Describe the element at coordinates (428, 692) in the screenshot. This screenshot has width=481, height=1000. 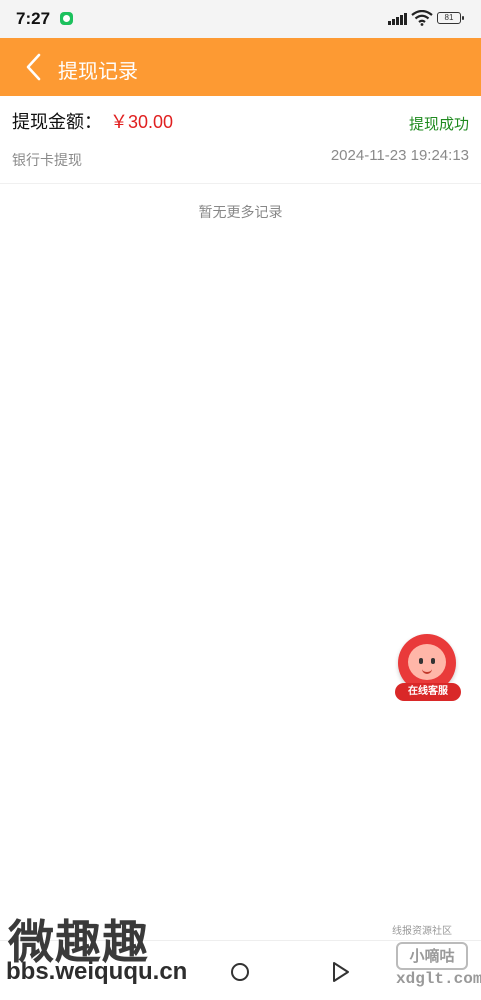
I see `customer-service-label: 在线客服` at that location.